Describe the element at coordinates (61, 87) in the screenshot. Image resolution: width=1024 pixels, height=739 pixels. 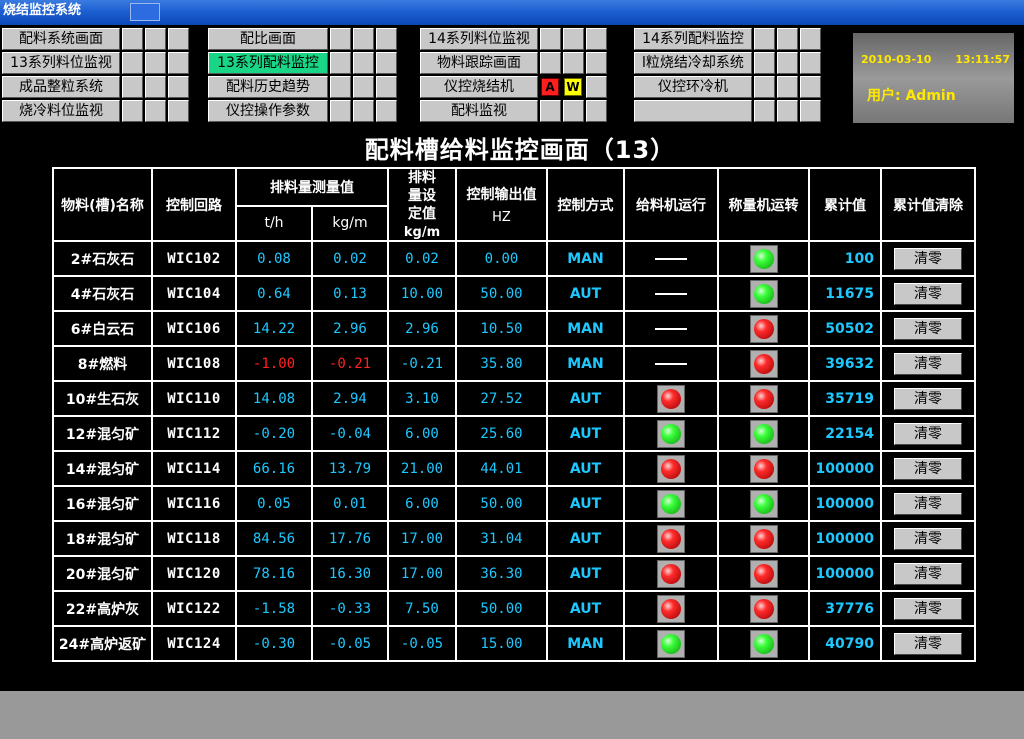
I see `nav-product-sizing: 成品整粒系统` at that location.